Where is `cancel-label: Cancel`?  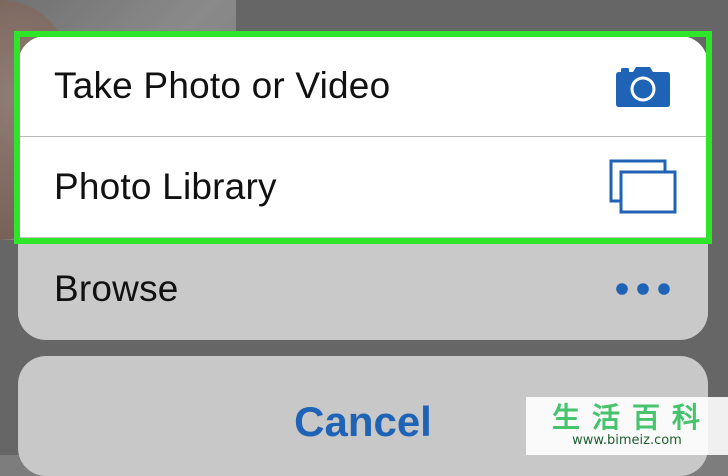
cancel-label: Cancel is located at coordinates (363, 421).